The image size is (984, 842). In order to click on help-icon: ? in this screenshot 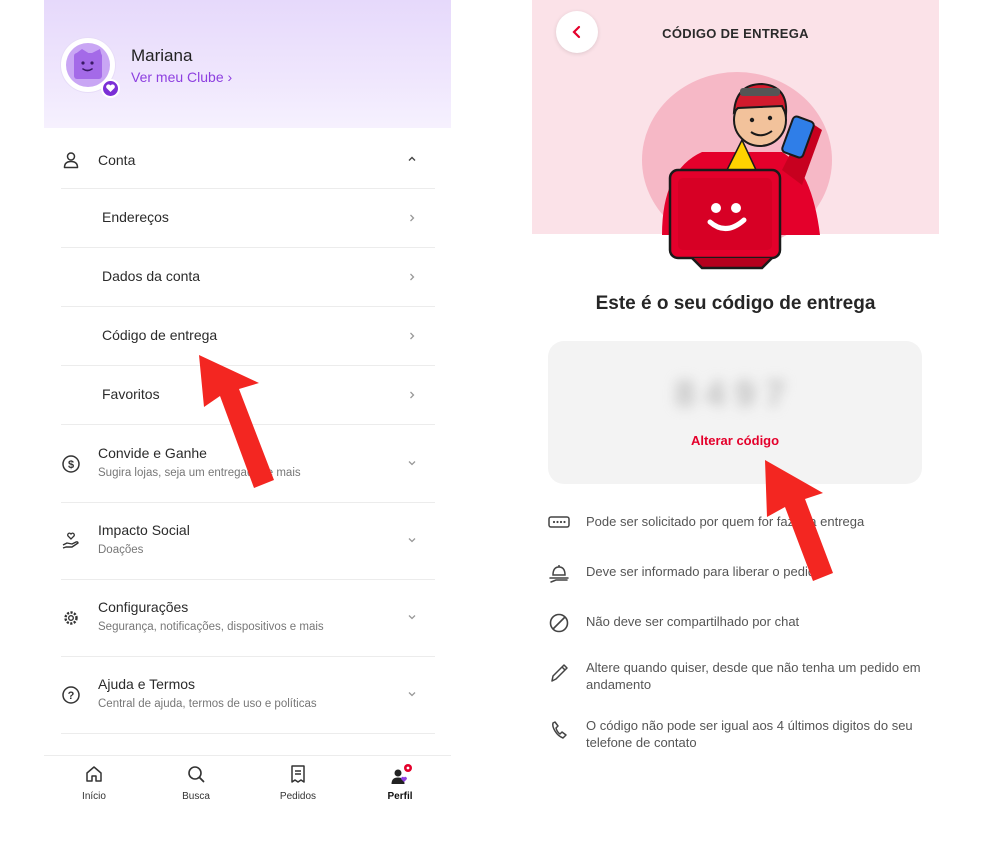, I will do `click(71, 695)`.